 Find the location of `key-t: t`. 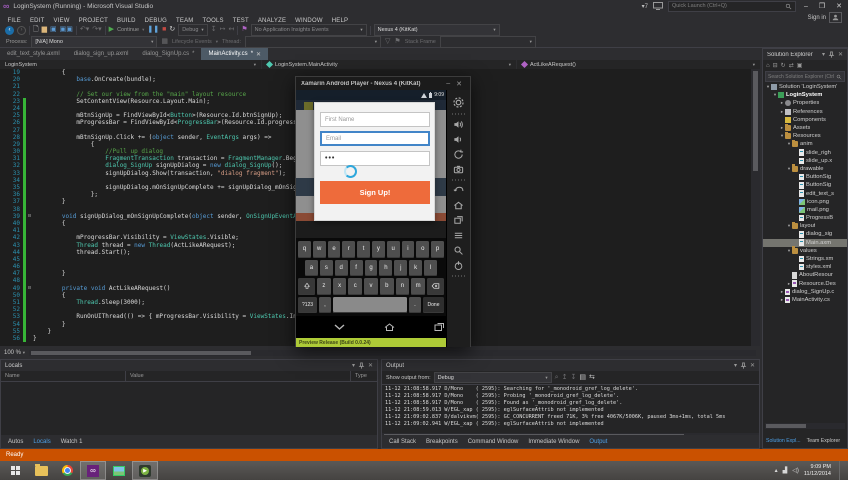

key-t: t is located at coordinates (363, 249).